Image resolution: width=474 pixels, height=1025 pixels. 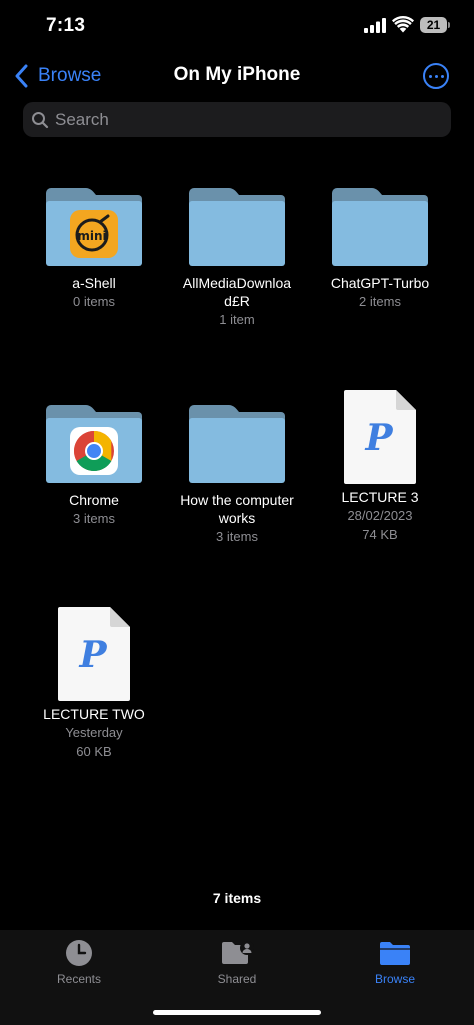 What do you see at coordinates (94, 732) in the screenshot?
I see `item-date: Yesterday` at bounding box center [94, 732].